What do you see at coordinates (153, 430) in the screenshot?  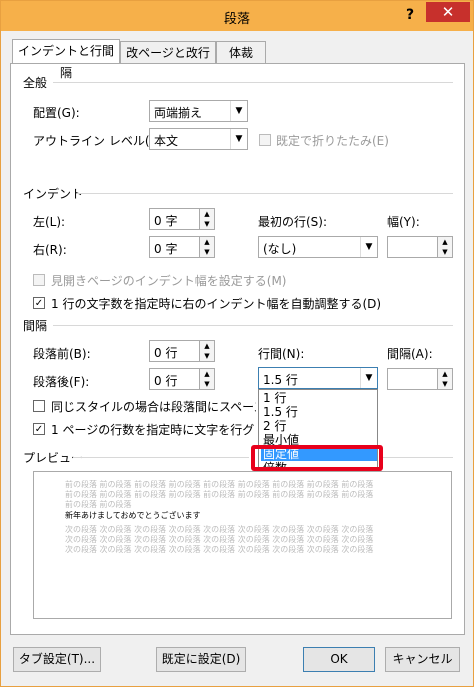 I see `snap-to-grid-label: 1 ページの行数を指定時に文字を行グリッド` at bounding box center [153, 430].